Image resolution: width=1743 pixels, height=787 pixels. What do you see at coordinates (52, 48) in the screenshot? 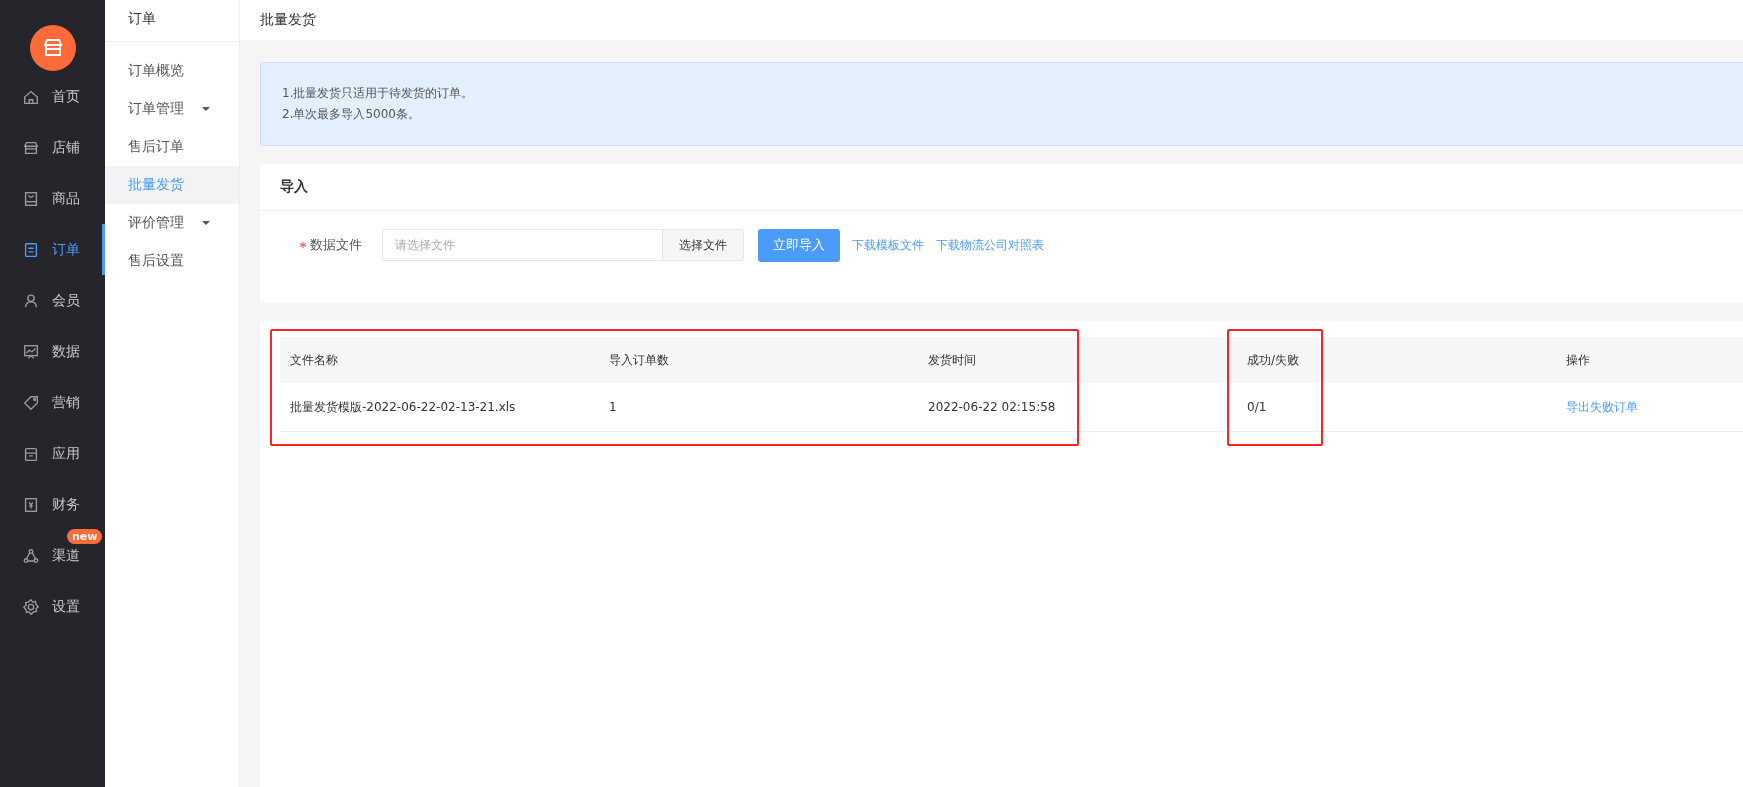
I see `store-logo-icon` at bounding box center [52, 48].